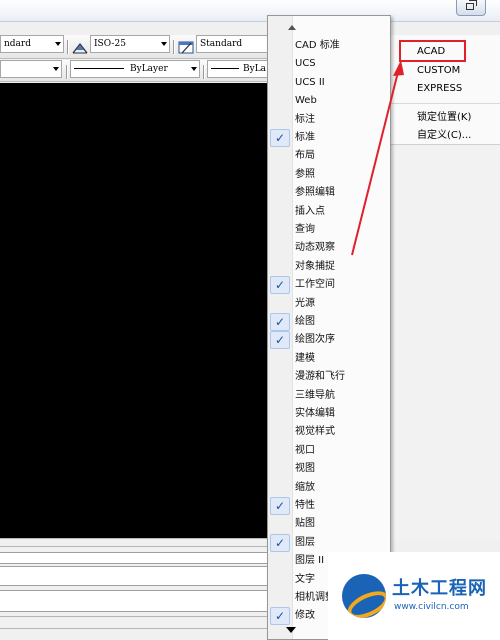  I want to click on properties-toolbar: ByLayer ByLa, so click(135, 71).